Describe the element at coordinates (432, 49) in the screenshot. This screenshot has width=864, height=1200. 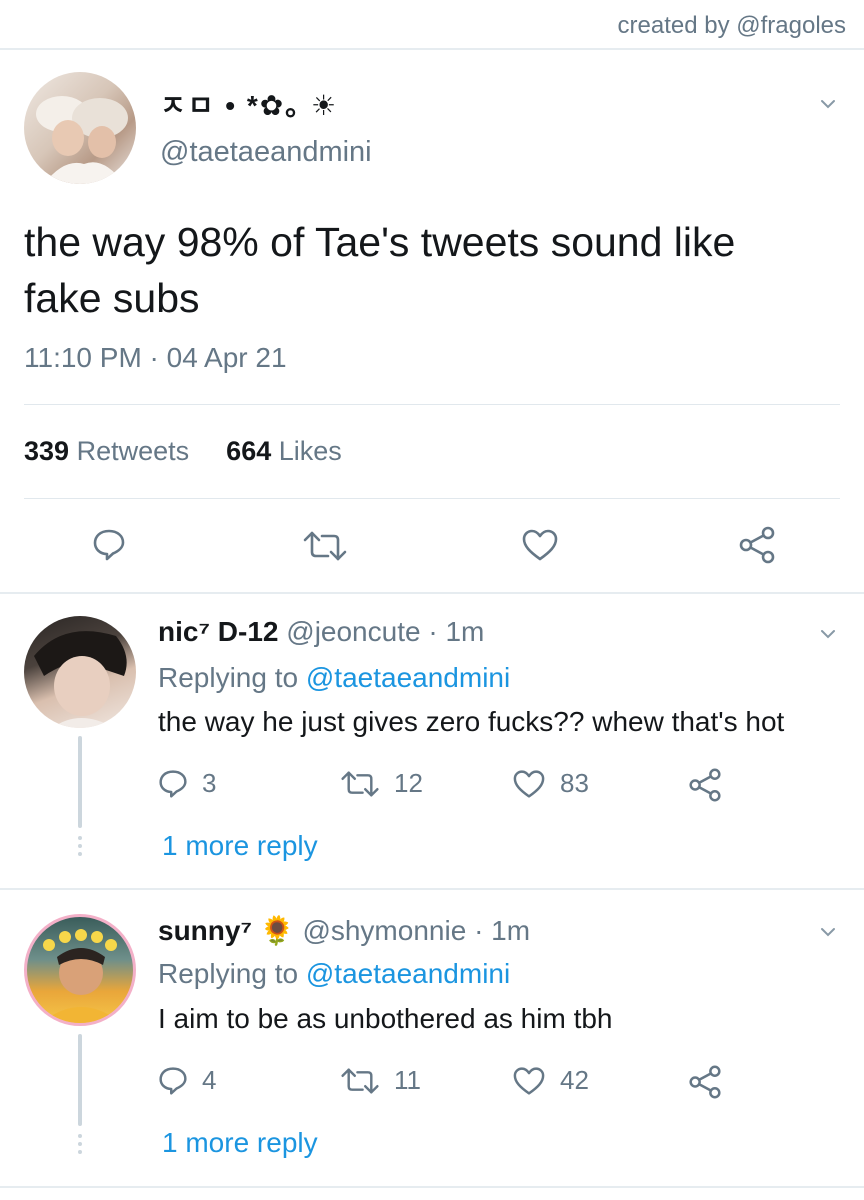
I see `header-divider` at that location.